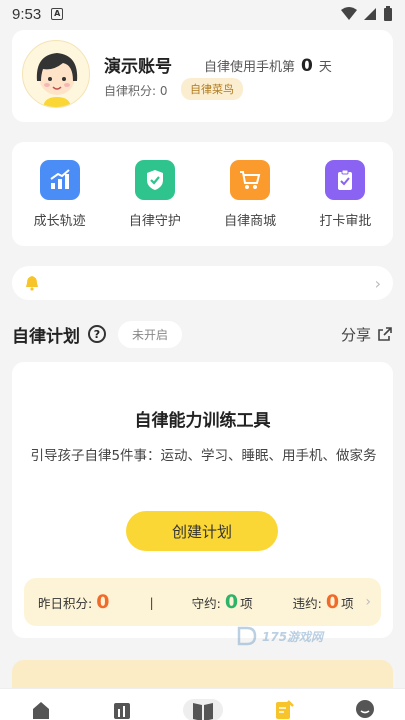  I want to click on plan-card-description: 引导孩子自律5件事：运动、学习、睡眠、用手机、做家务, so click(203, 456).